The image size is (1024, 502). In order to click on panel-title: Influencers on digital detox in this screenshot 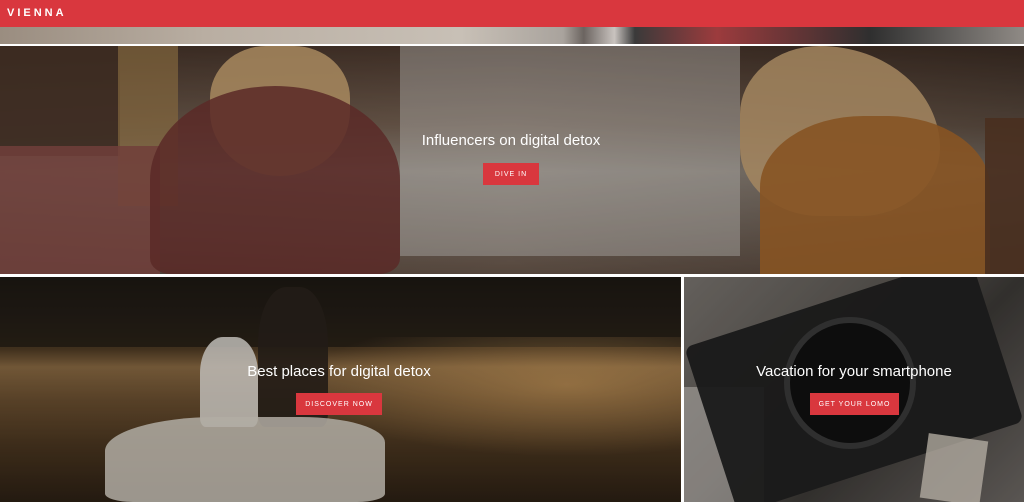, I will do `click(511, 140)`.